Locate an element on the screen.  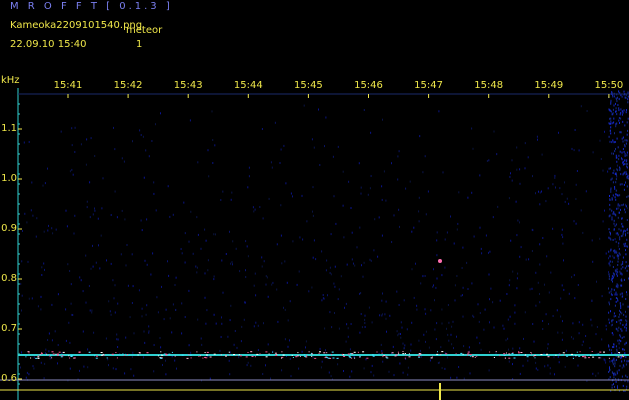
x-tick-label: 15:50 is located at coordinates (609, 85).